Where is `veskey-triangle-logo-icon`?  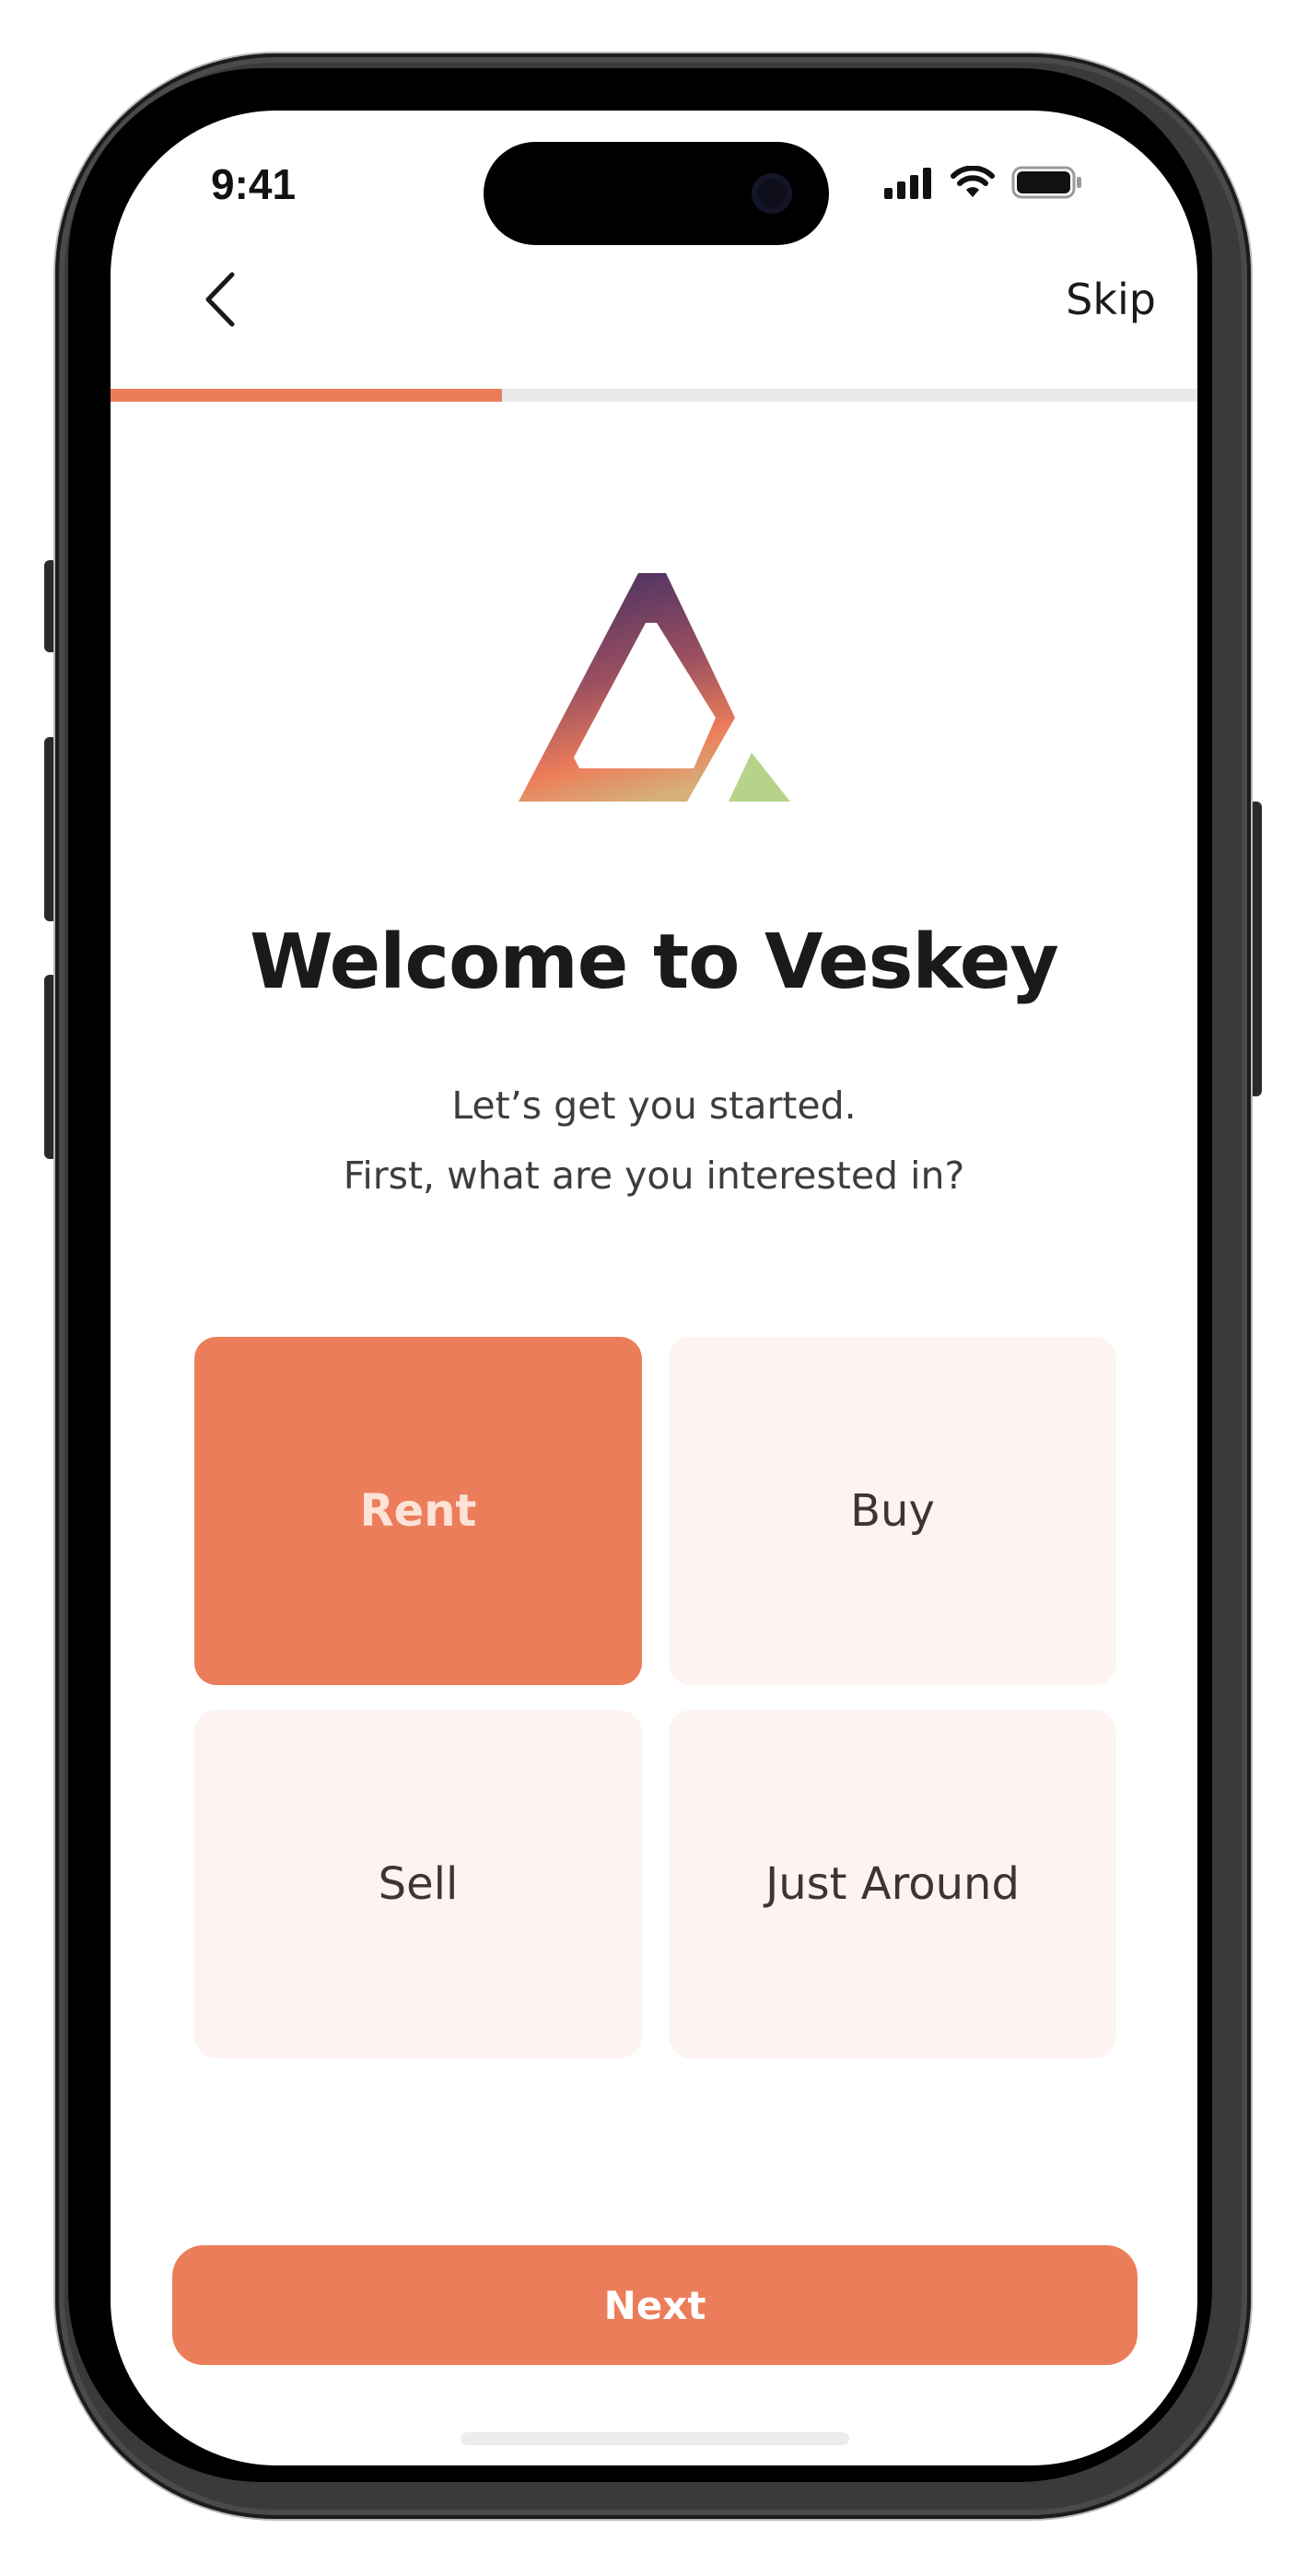
veskey-triangle-logo-icon is located at coordinates (654, 687).